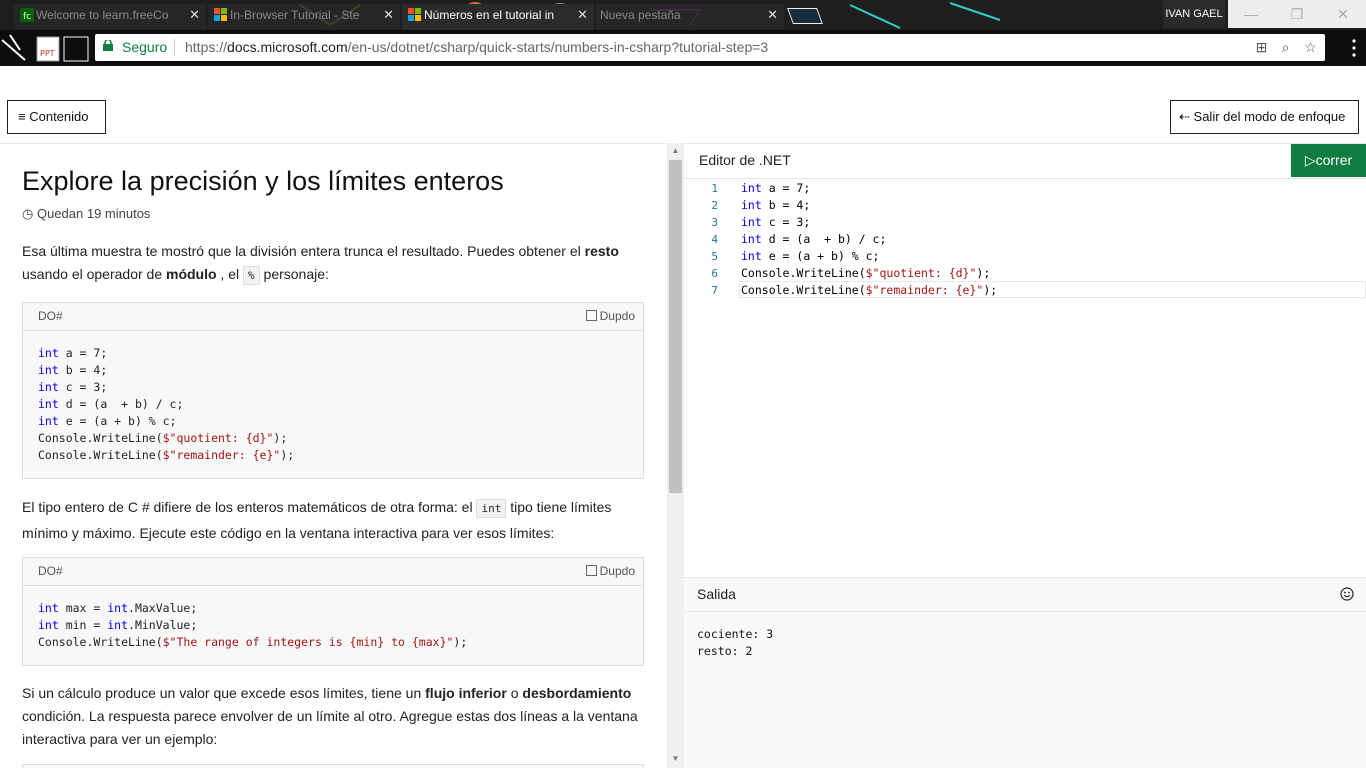  Describe the element at coordinates (1334, 160) in the screenshot. I see `run-label: correr` at that location.